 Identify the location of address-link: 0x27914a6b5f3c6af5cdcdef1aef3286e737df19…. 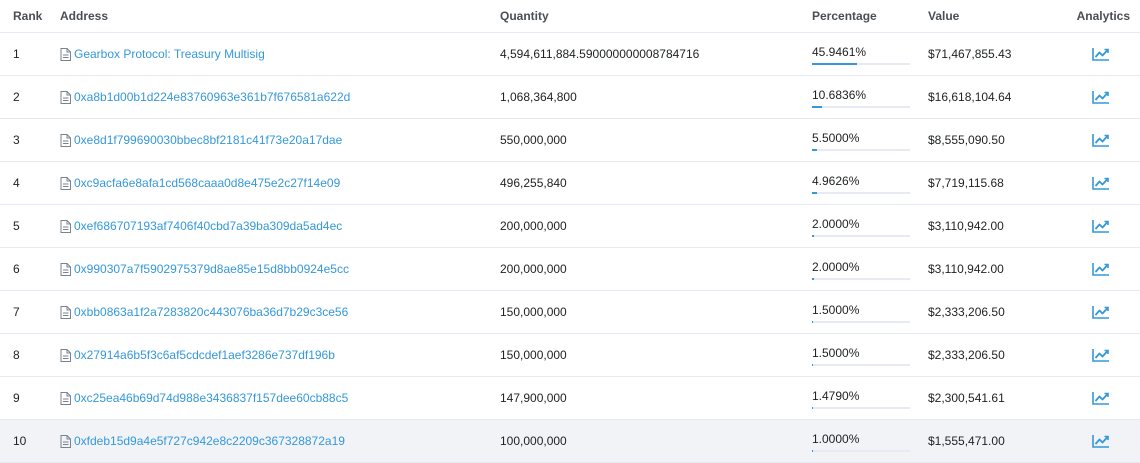
(204, 355).